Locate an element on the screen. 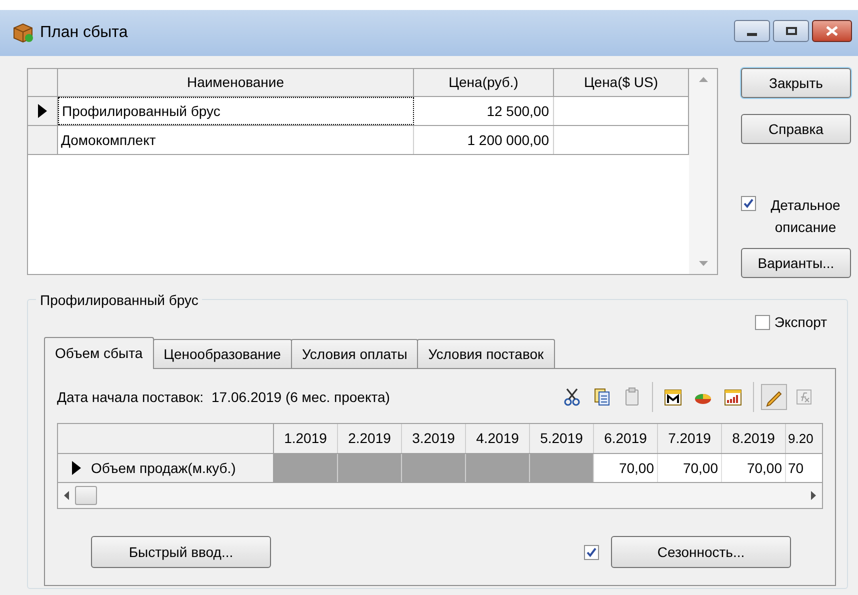 Image resolution: width=858 pixels, height=595 pixels. seasonality-checkbox is located at coordinates (591, 552).